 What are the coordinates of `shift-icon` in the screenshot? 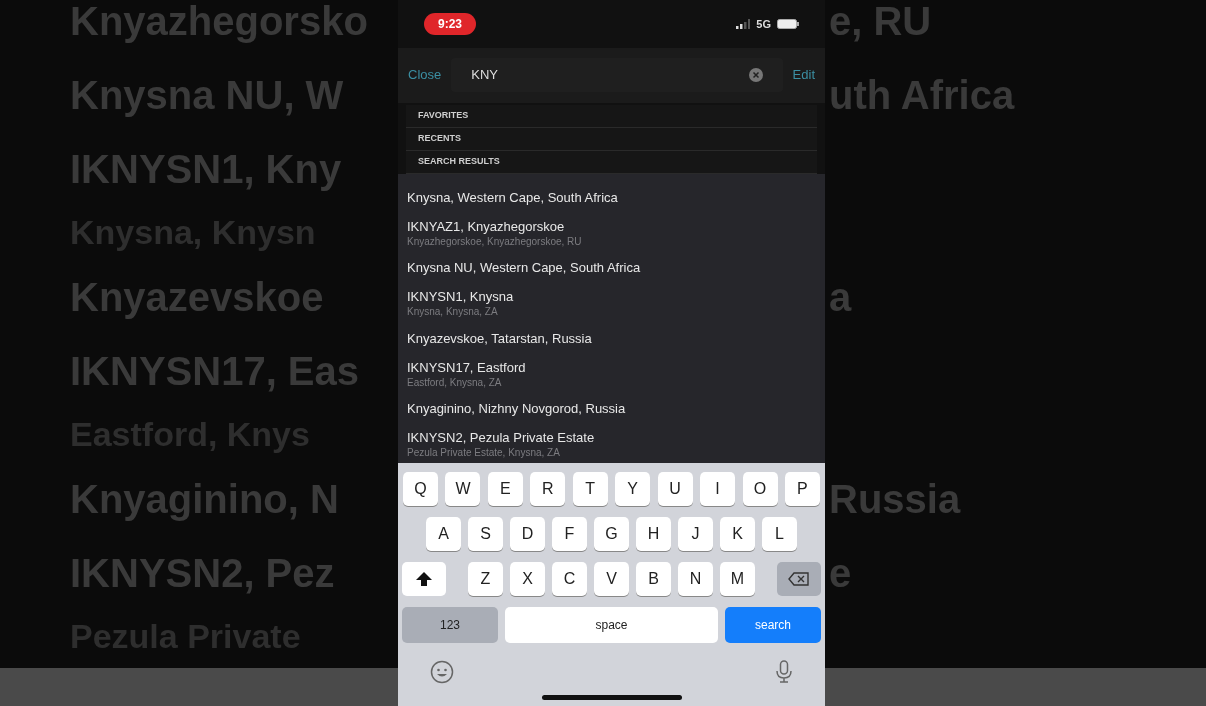 It's located at (424, 579).